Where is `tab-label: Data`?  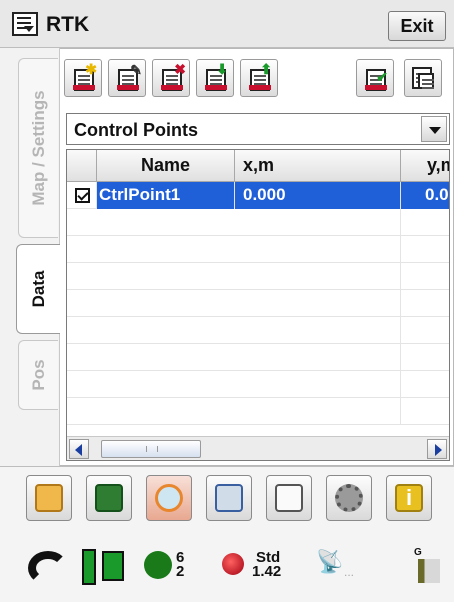
tab-label: Data is located at coordinates (38, 289).